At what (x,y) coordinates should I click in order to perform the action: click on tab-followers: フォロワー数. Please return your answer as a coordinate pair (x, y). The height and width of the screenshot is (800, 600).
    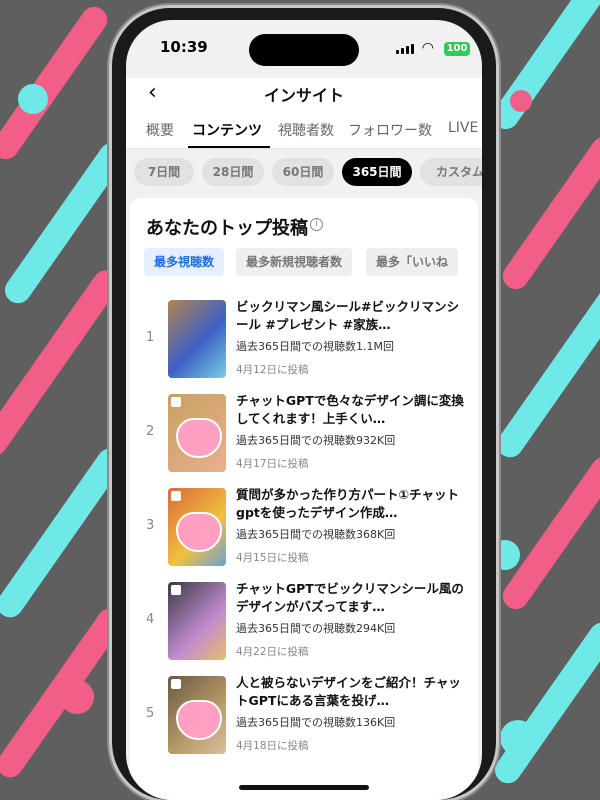
    Looking at the image, I should click on (390, 130).